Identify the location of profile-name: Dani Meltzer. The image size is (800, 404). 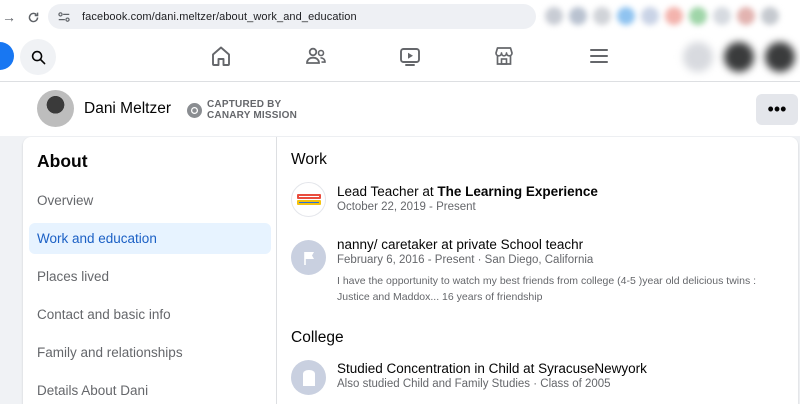
(127, 109).